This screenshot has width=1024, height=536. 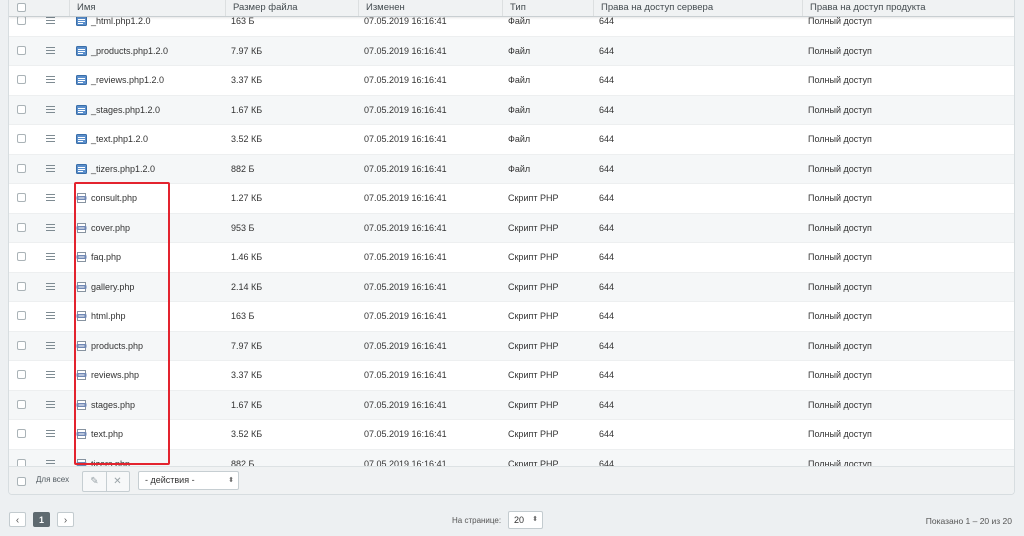 What do you see at coordinates (117, 481) in the screenshot?
I see `delete-x-icon: ✕` at bounding box center [117, 481].